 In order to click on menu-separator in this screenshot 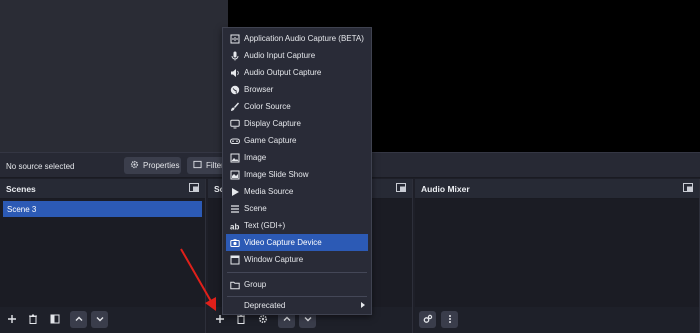, I will do `click(297, 272)`.